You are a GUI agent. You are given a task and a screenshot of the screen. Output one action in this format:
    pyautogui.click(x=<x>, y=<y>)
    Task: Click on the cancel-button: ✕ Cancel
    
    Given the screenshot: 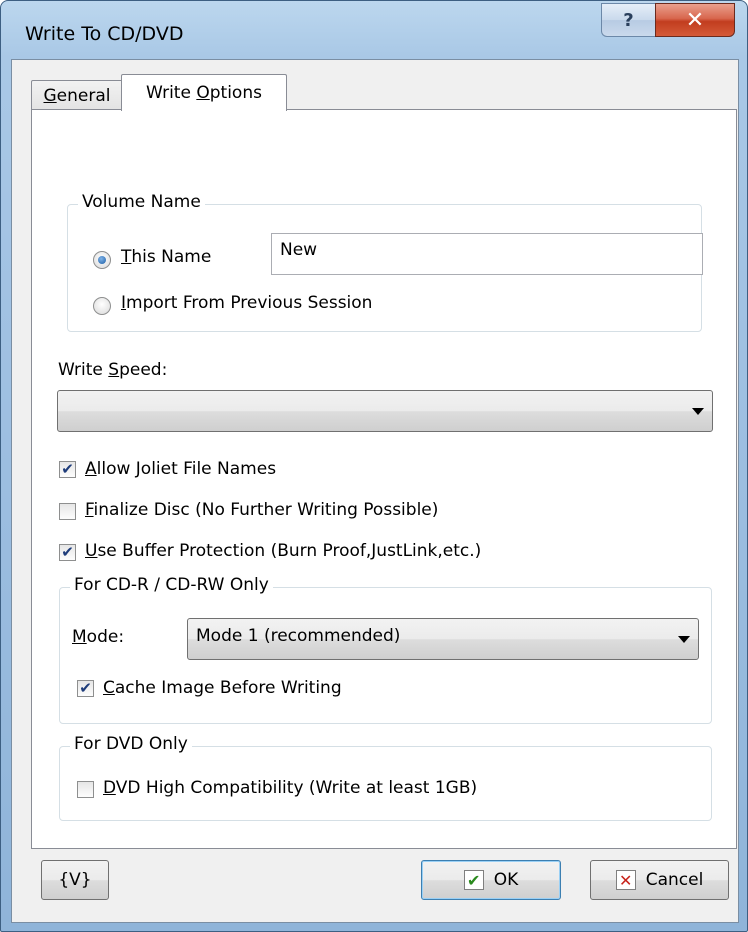 What is the action you would take?
    pyautogui.click(x=659, y=880)
    